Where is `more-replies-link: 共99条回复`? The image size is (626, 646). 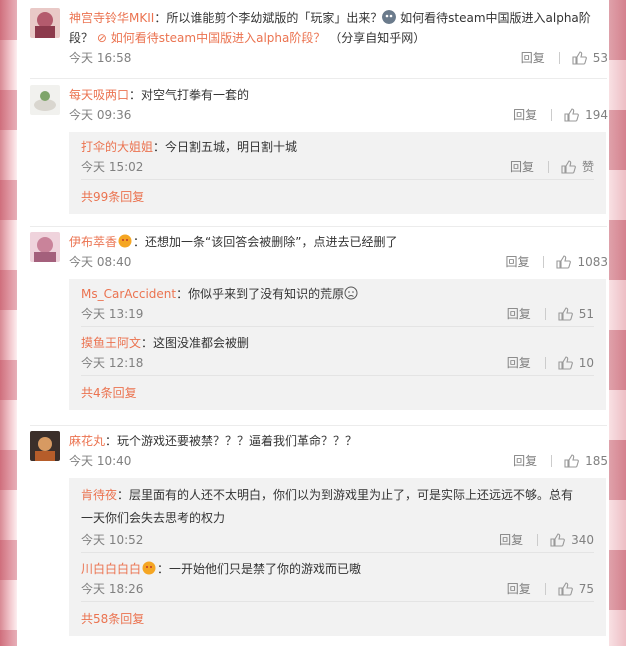 more-replies-link: 共99条回复 is located at coordinates (337, 197).